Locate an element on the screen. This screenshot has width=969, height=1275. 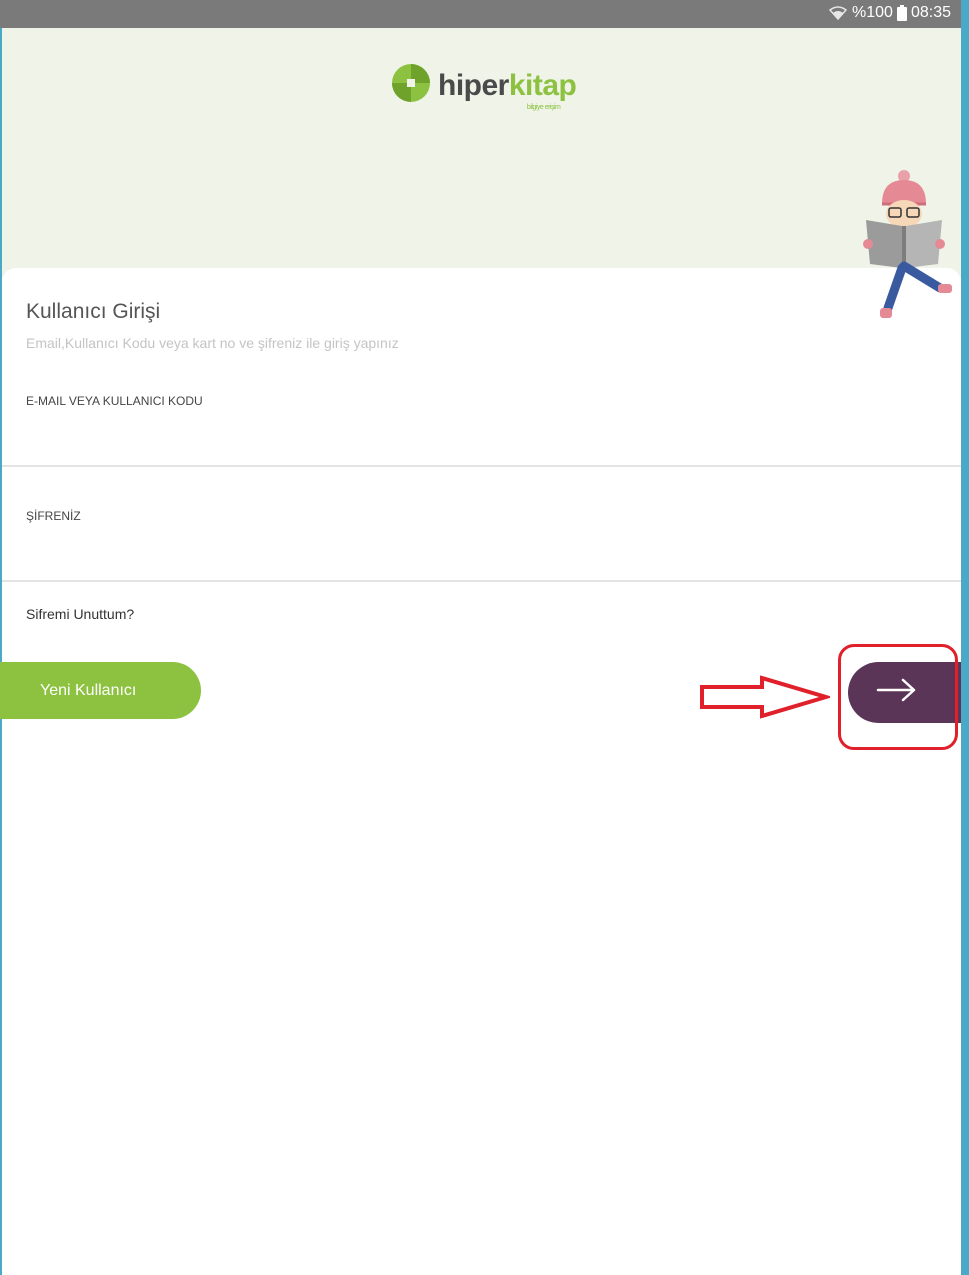
page-title: Kullanıcı Girişi is located at coordinates (93, 311).